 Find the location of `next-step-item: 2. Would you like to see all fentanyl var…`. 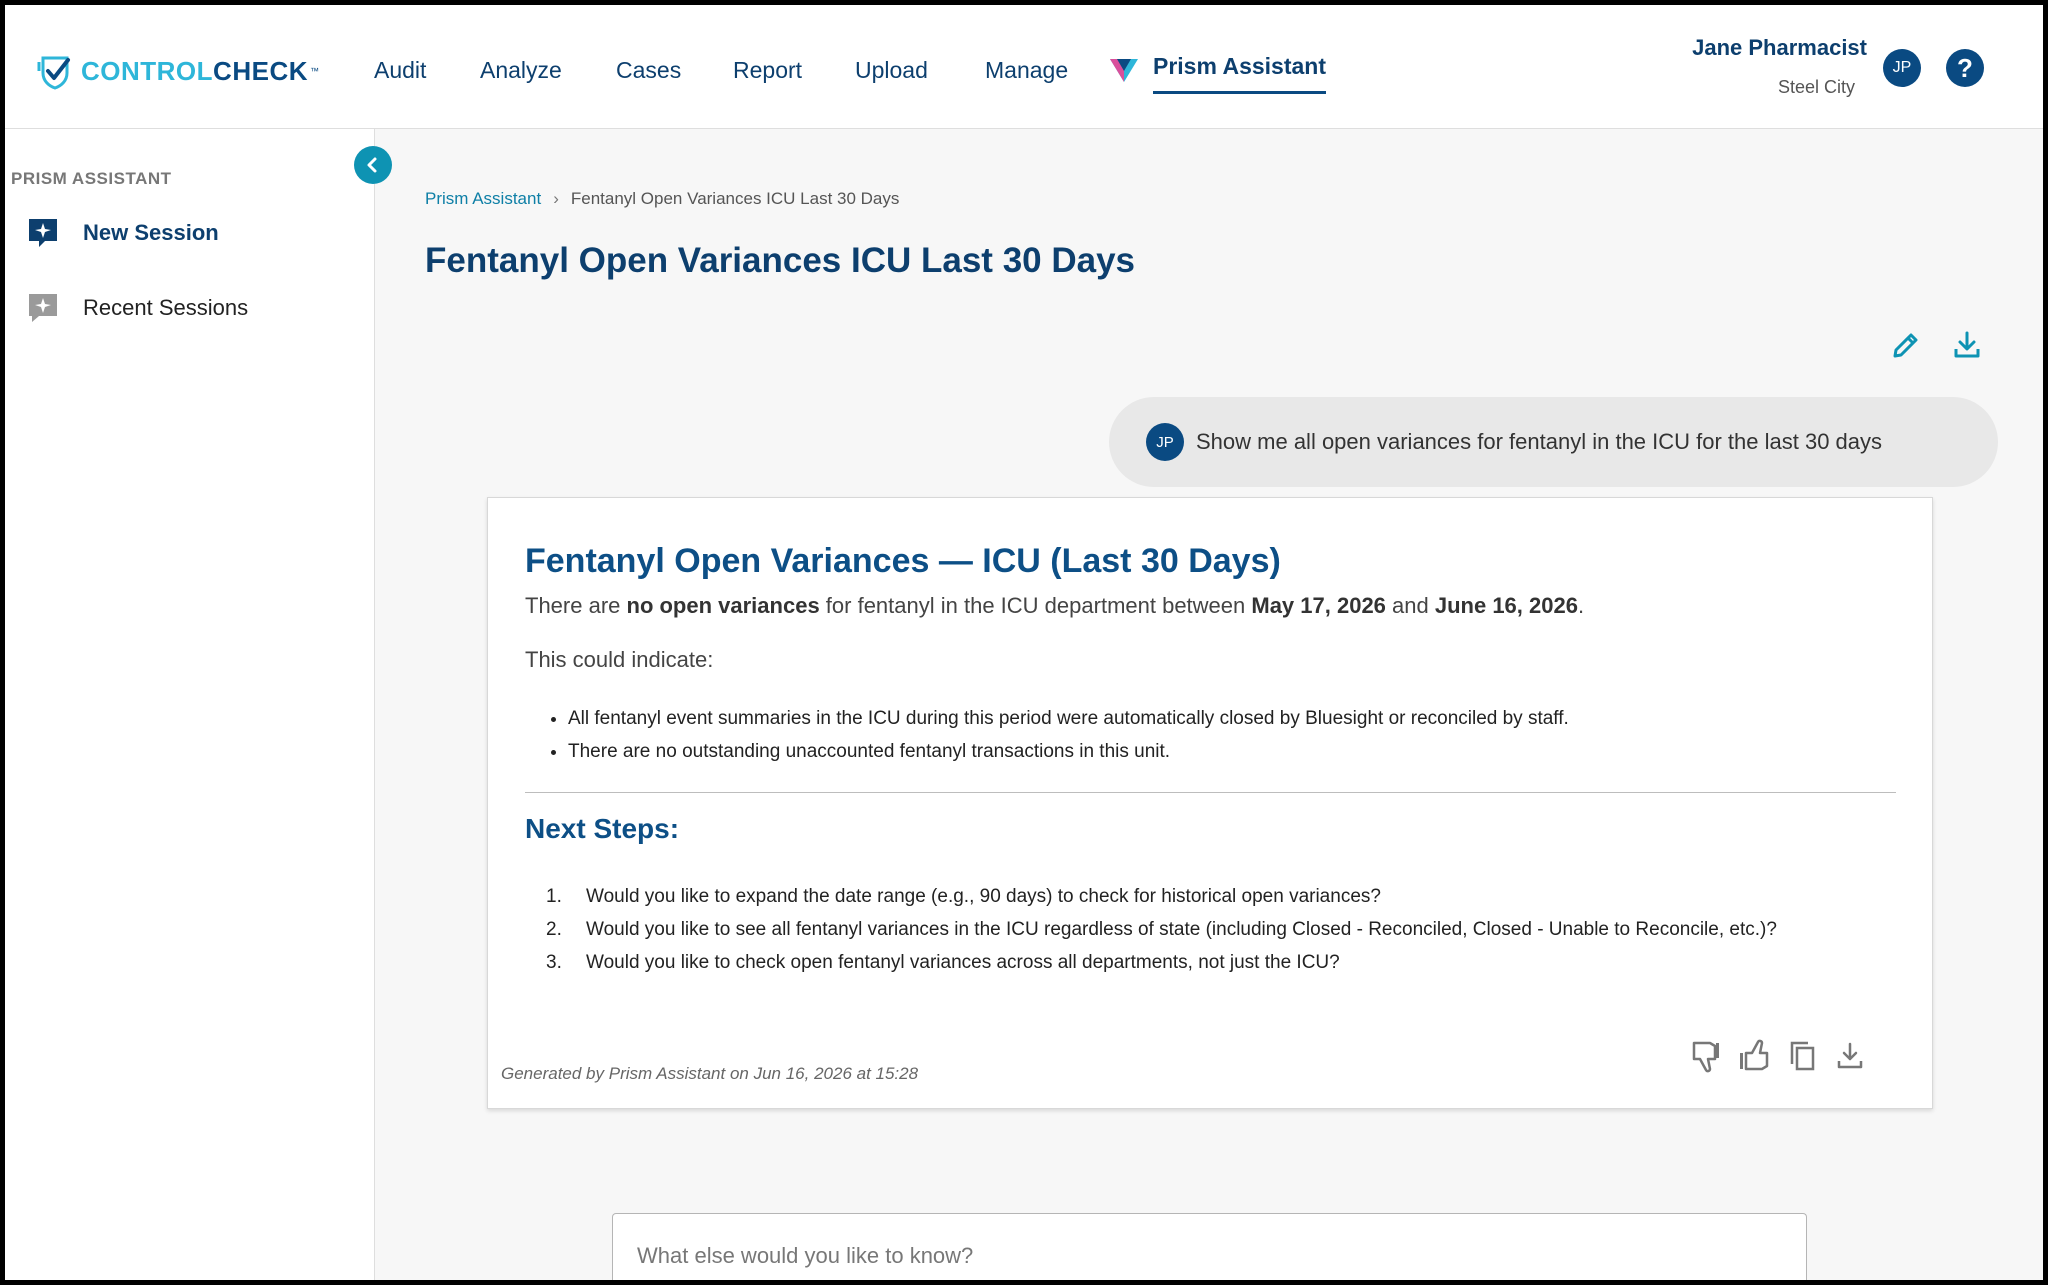

next-step-item: 2. Would you like to see all fentanyl var… is located at coordinates (1217, 929).